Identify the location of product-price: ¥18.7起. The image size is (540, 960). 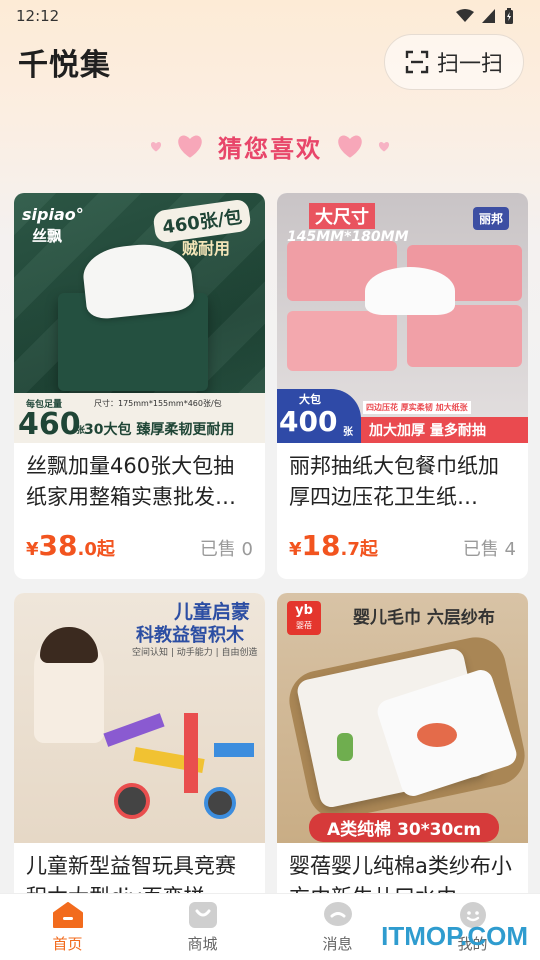
(333, 545).